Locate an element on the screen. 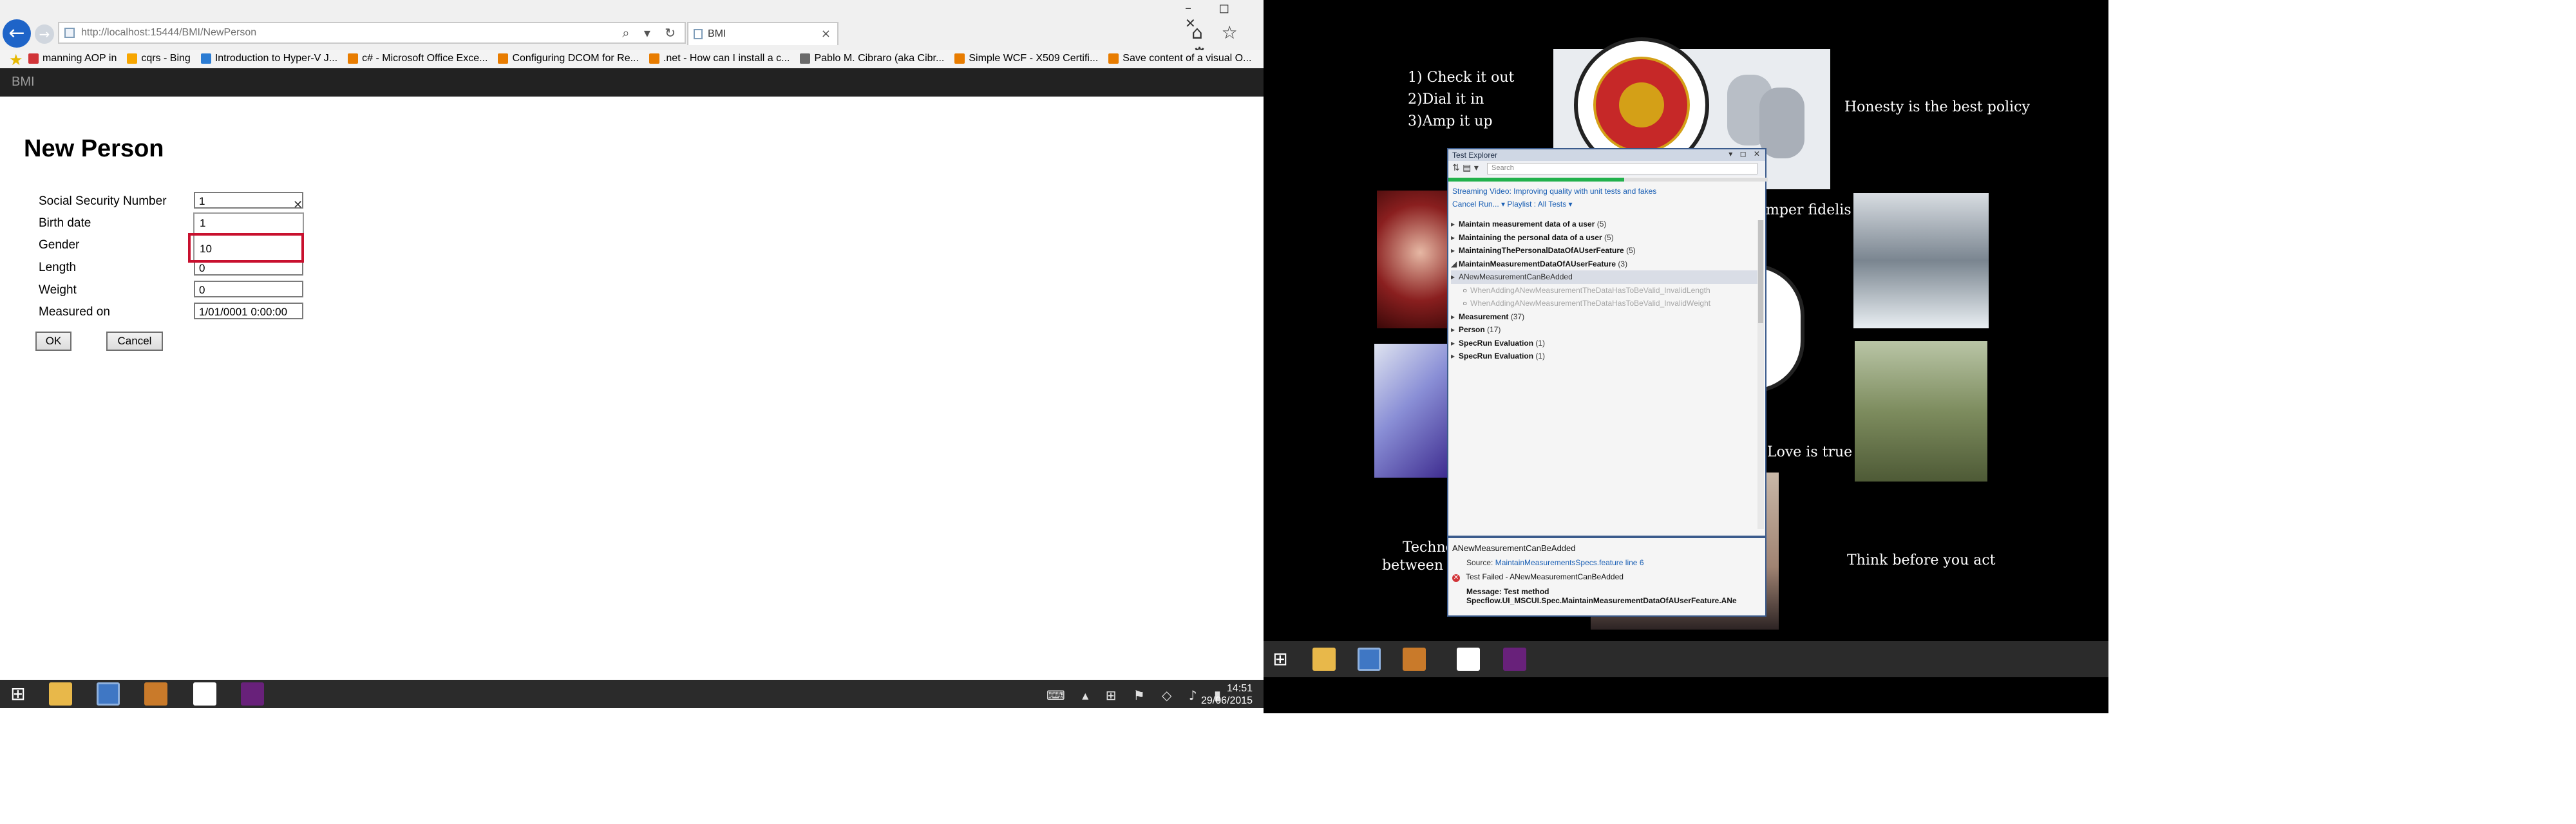 This screenshot has height=824, width=2576. app-navbar: BMI is located at coordinates (632, 82).